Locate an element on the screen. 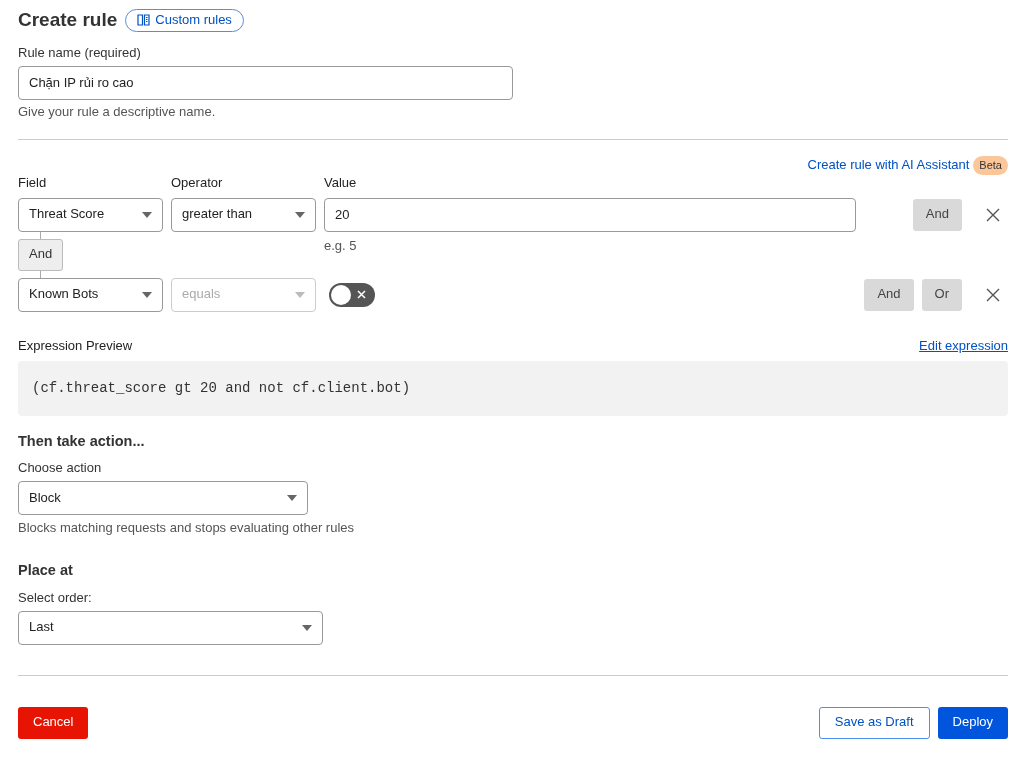 This screenshot has height=770, width=1024. field-select: Known Bots is located at coordinates (90, 294).